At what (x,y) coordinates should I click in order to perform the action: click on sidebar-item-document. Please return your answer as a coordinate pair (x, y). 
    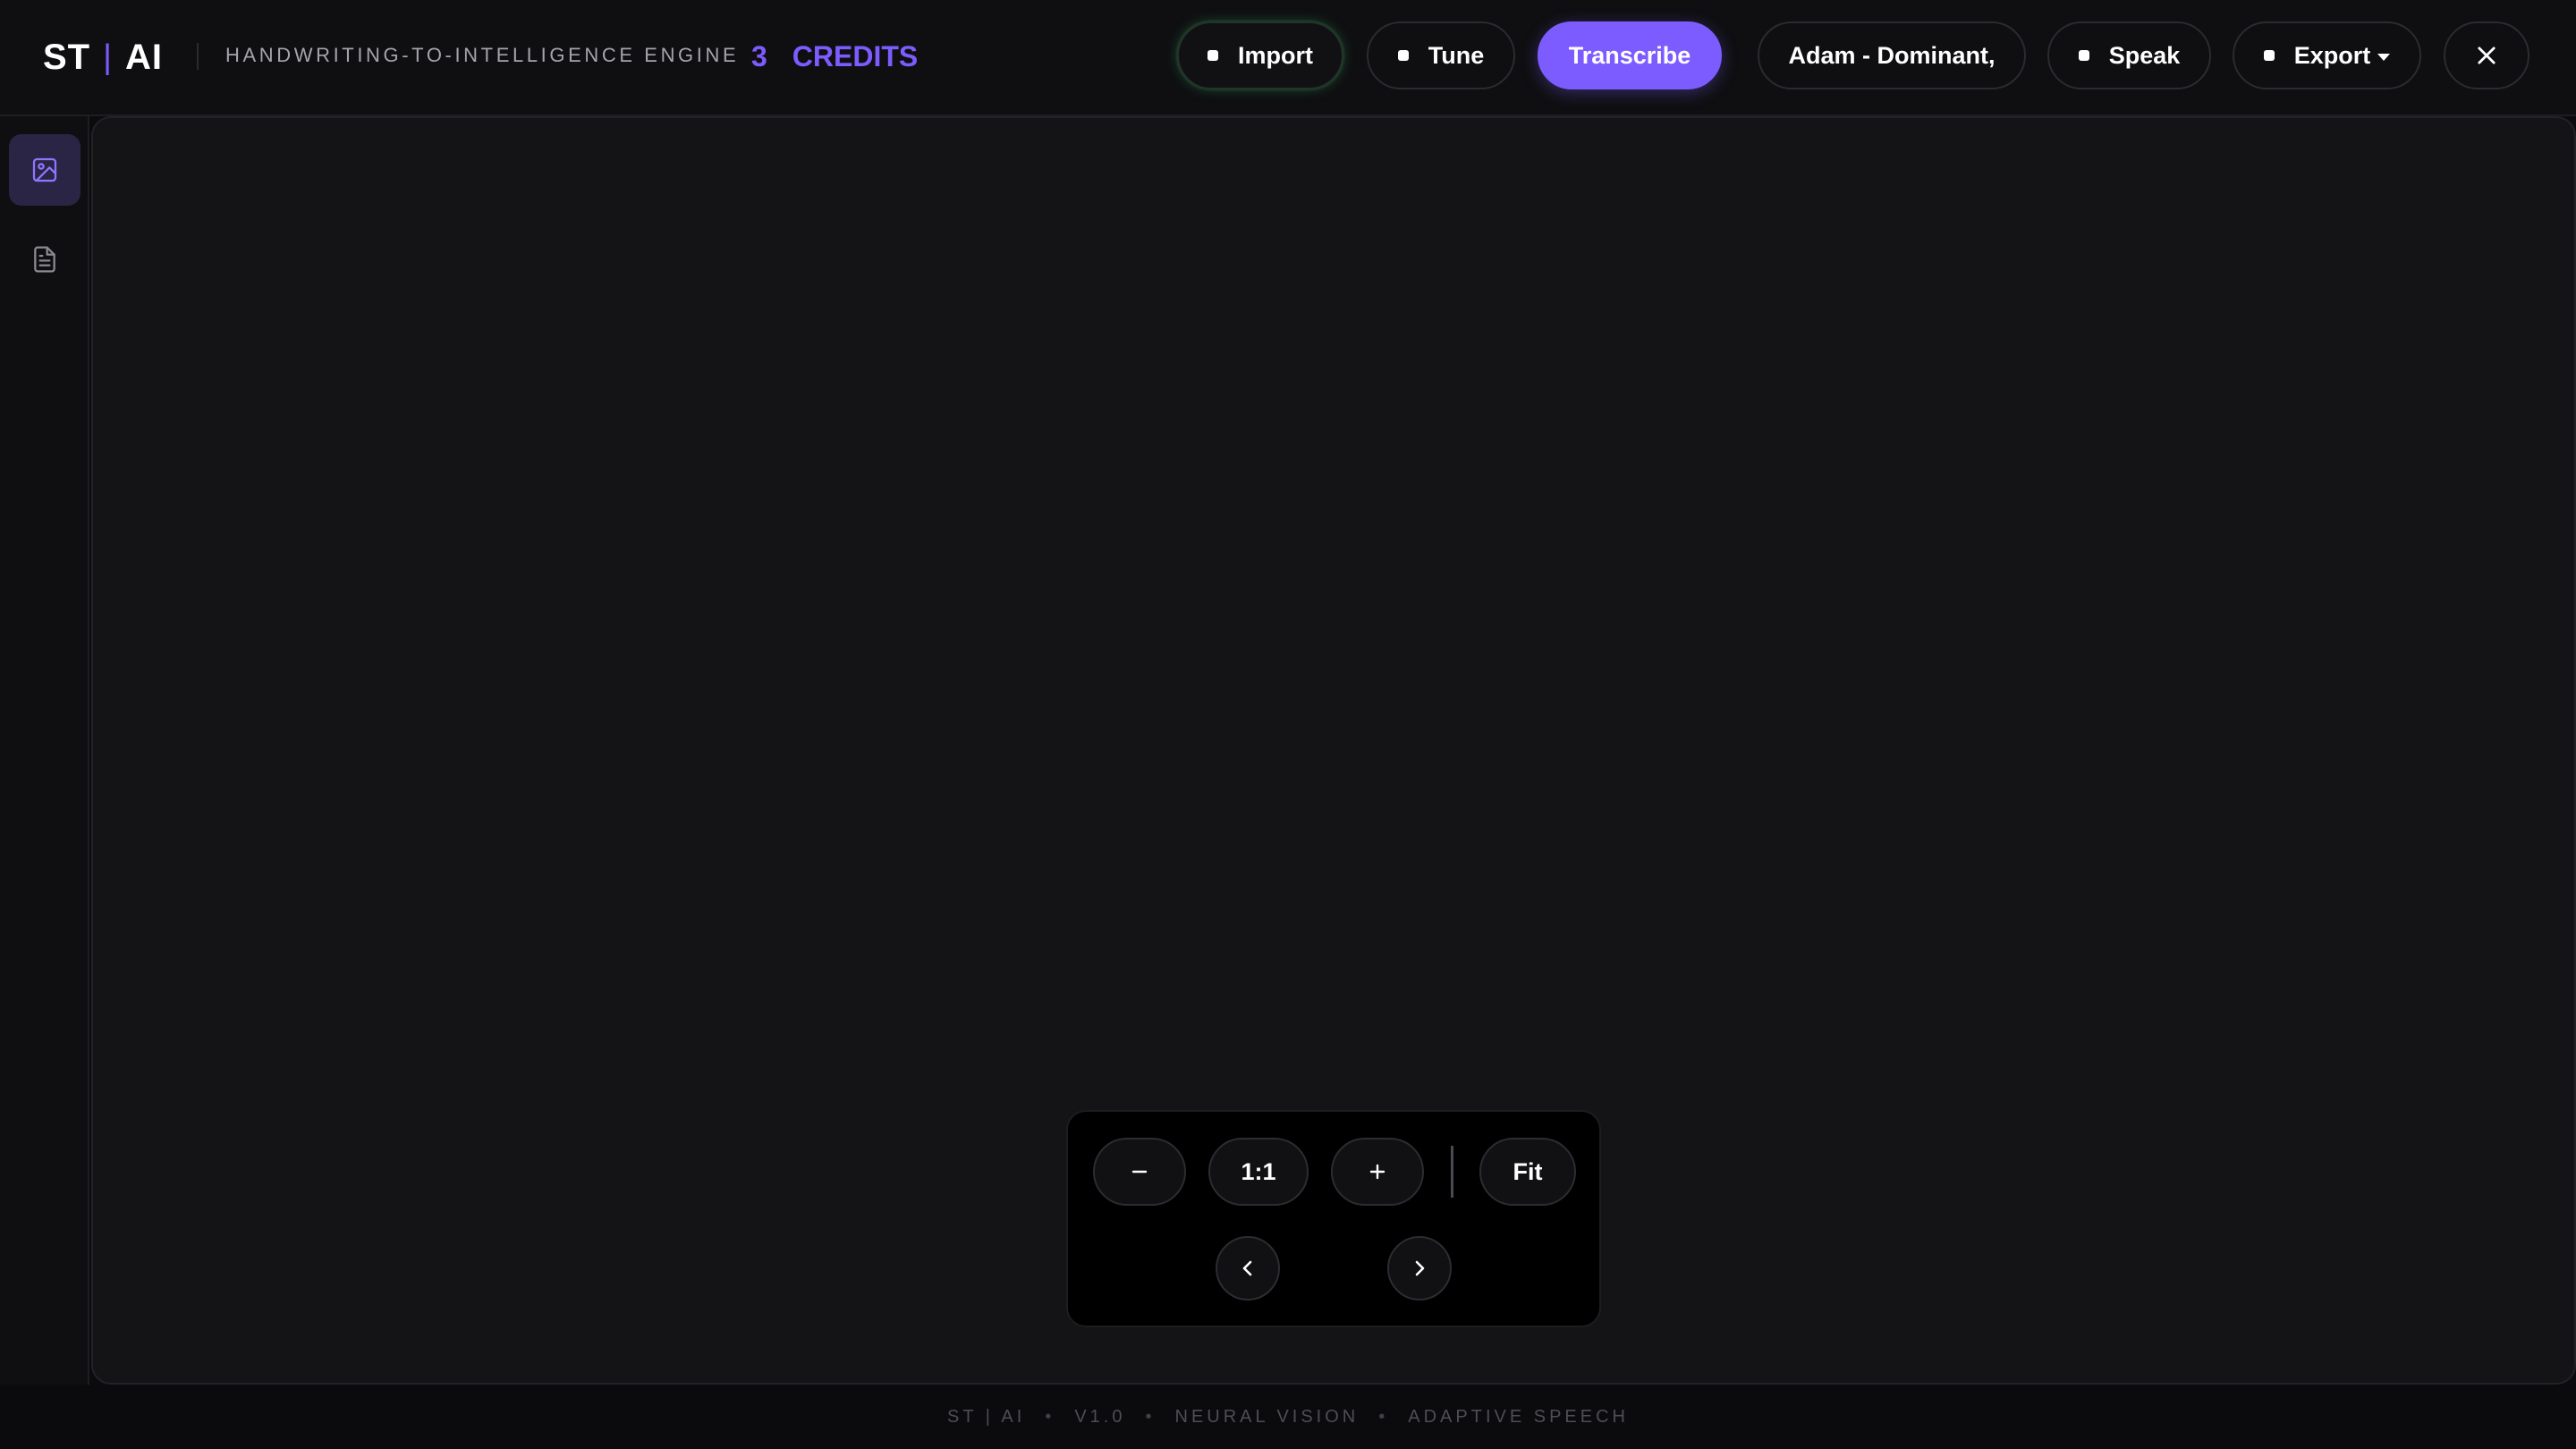
    Looking at the image, I should click on (44, 259).